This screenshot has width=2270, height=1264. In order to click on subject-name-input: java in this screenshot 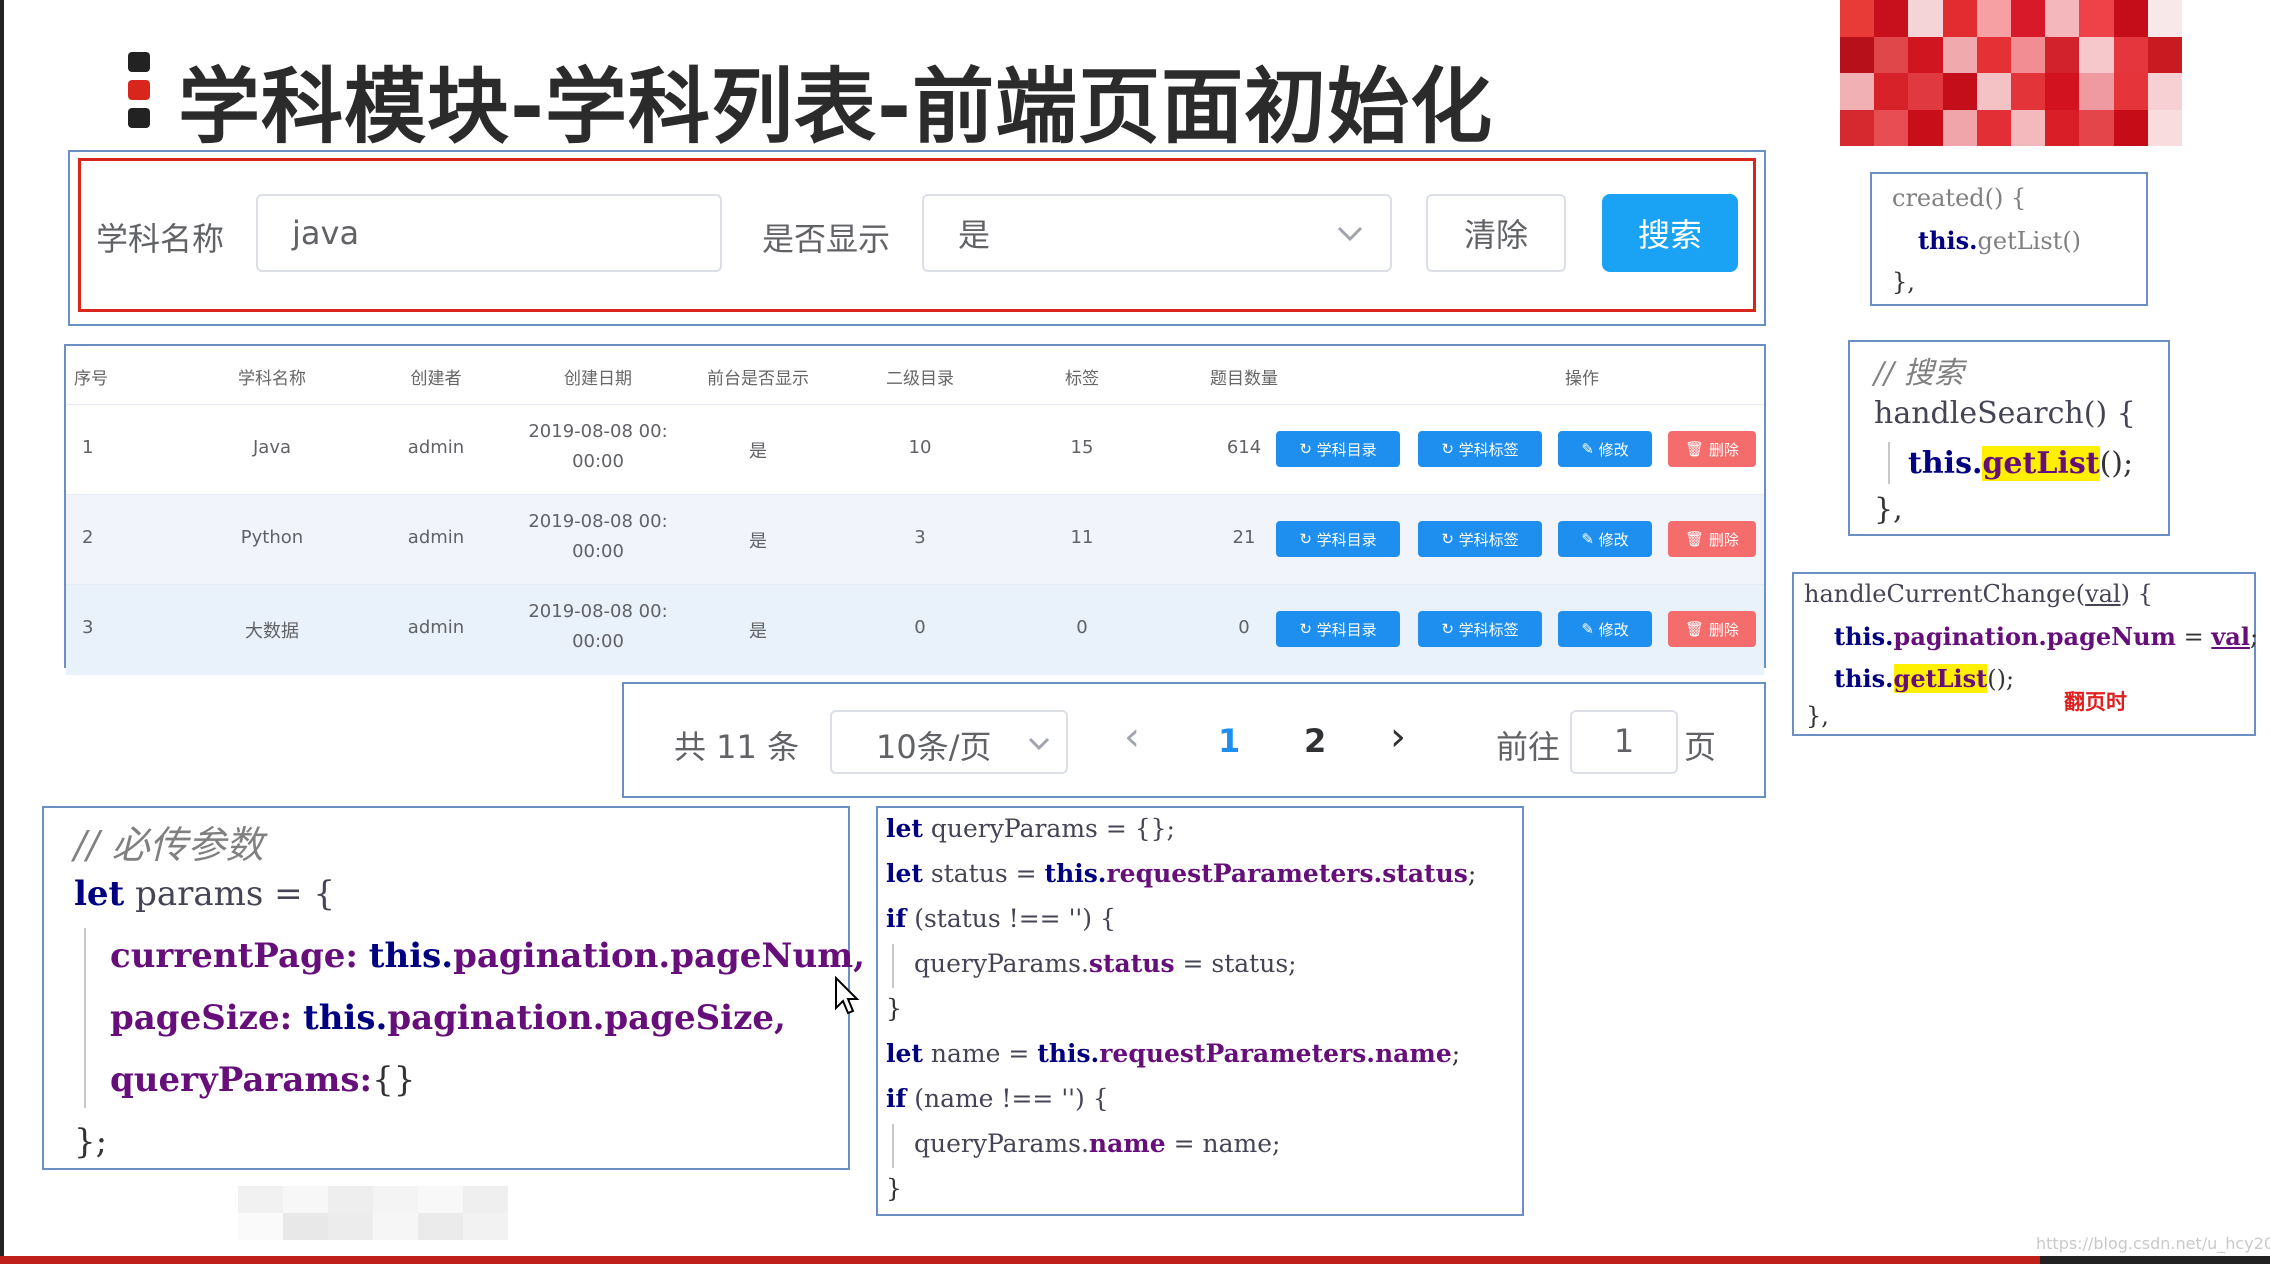, I will do `click(489, 233)`.